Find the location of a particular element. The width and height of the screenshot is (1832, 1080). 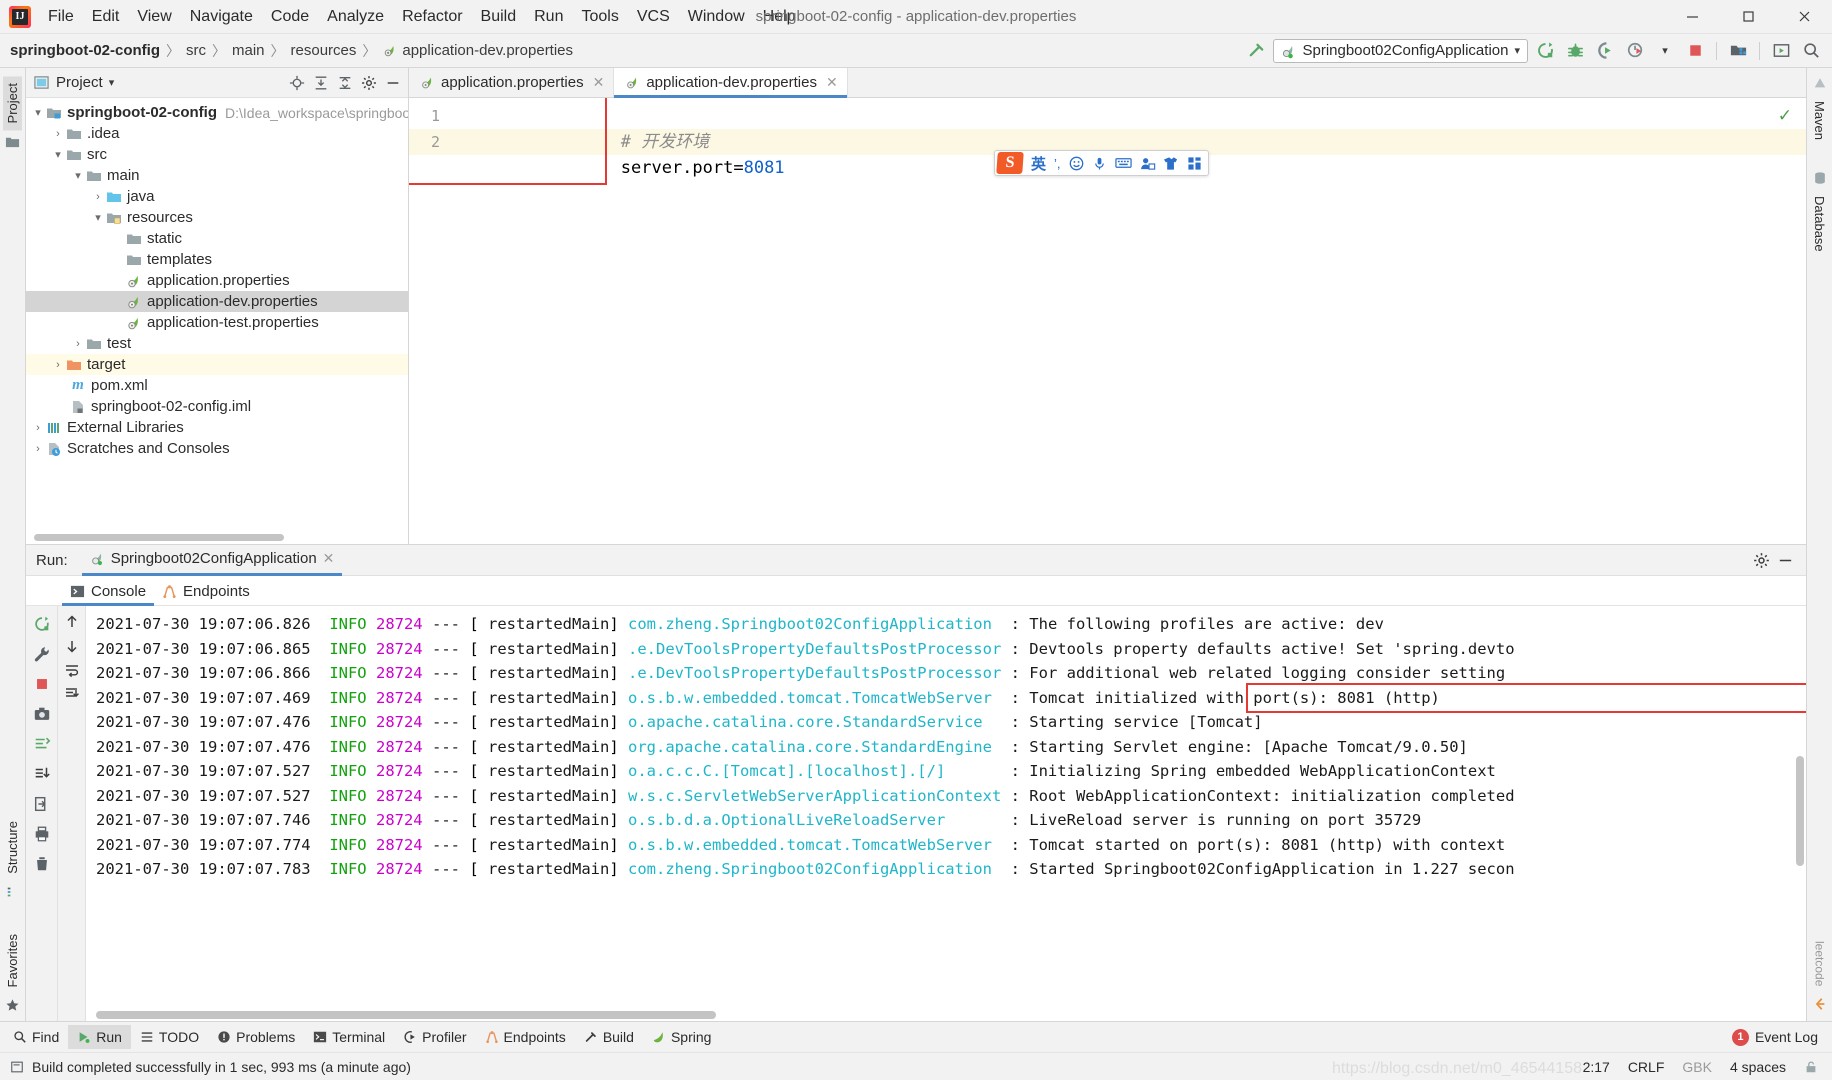

tree-row-external-libraries: › External Libraries is located at coordinates (217, 427).